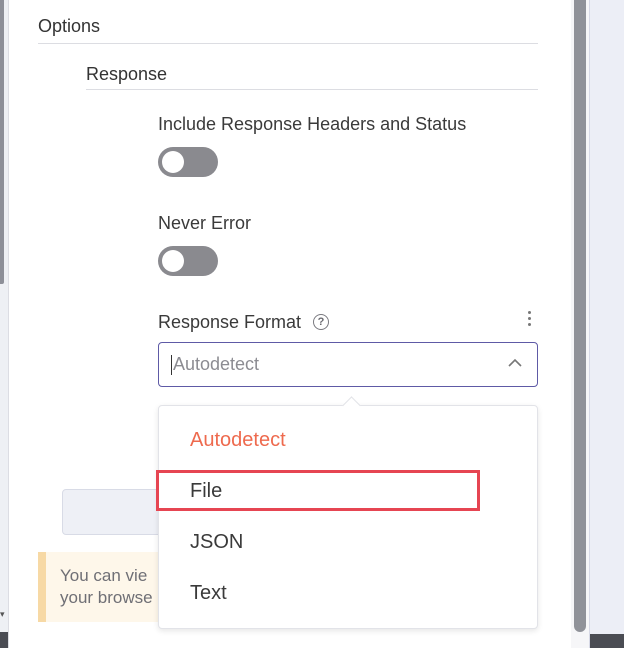 The image size is (624, 648). What do you see at coordinates (238, 440) in the screenshot?
I see `option-label: Autodetect` at bounding box center [238, 440].